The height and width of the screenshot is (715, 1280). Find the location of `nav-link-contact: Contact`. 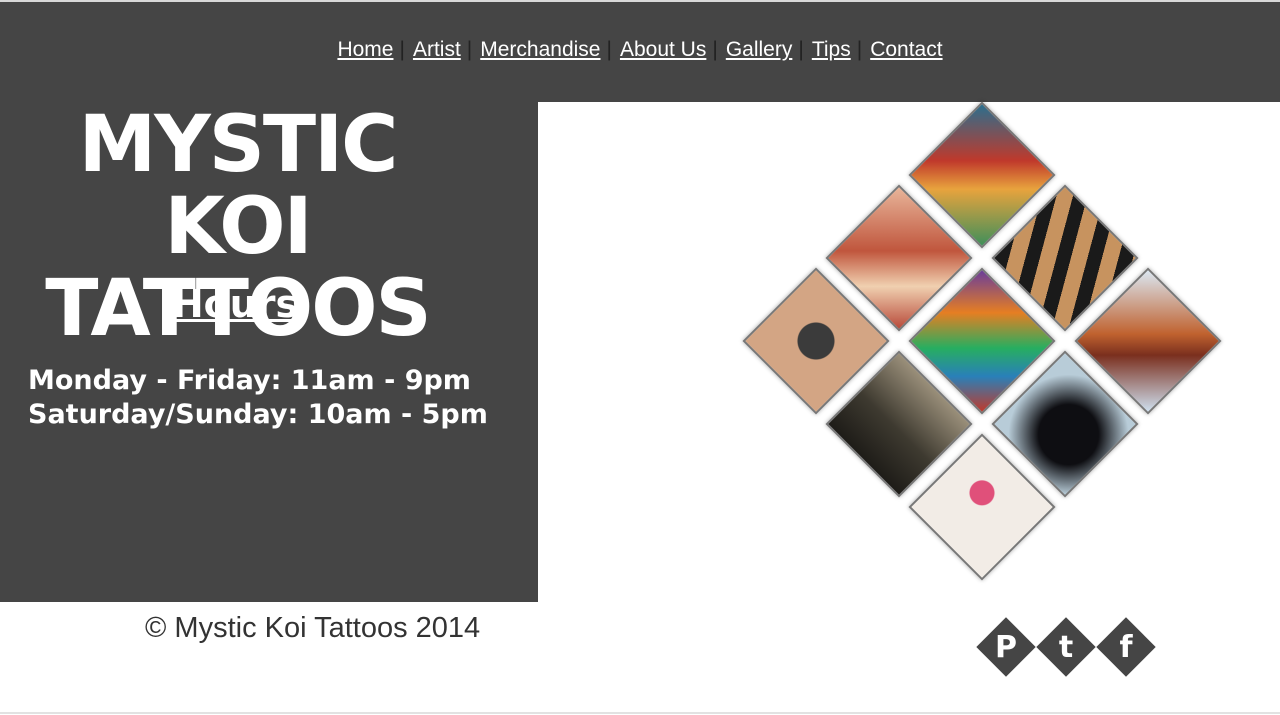

nav-link-contact: Contact is located at coordinates (906, 49).